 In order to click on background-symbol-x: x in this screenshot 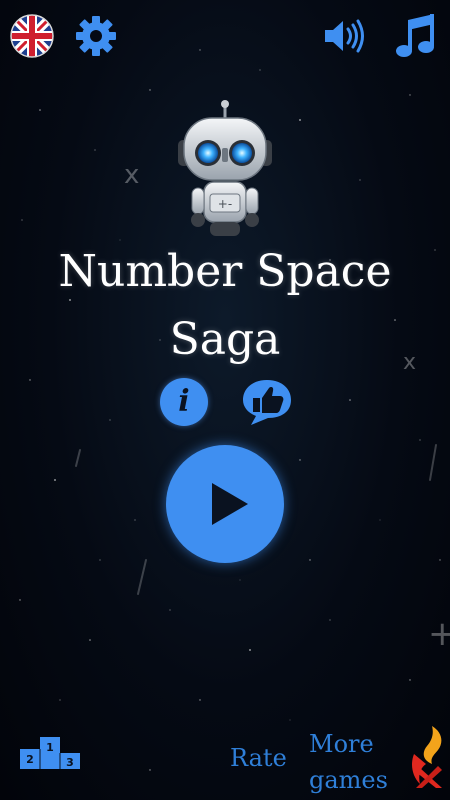, I will do `click(132, 175)`.